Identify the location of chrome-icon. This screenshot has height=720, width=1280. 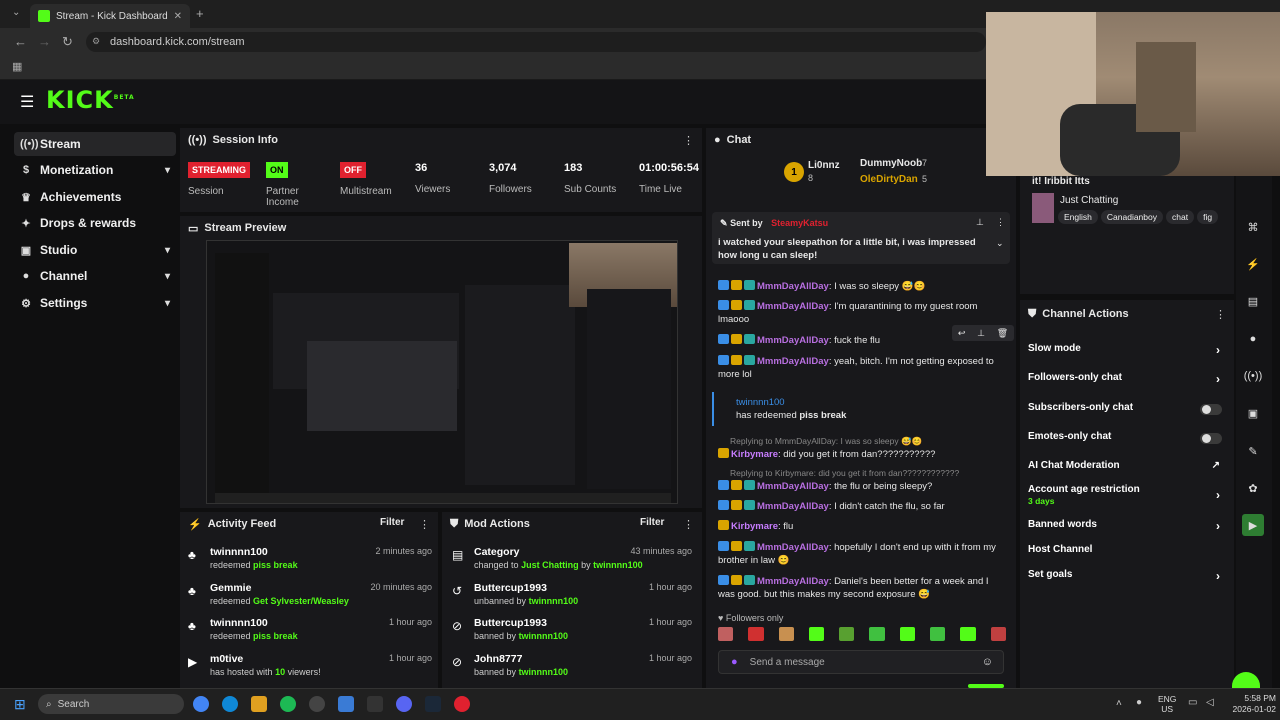
(201, 704).